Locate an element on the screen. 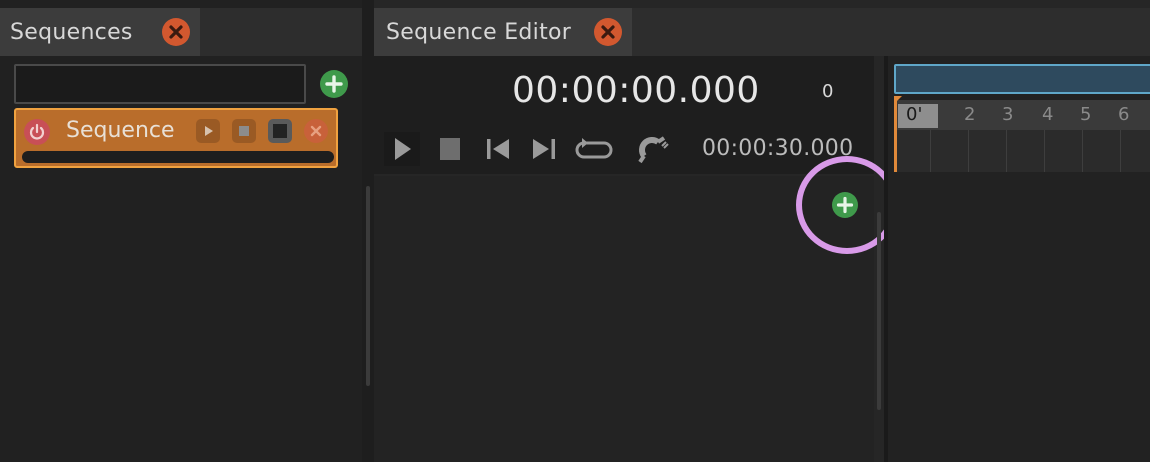 The height and width of the screenshot is (462, 1150). ruler-label: 5 is located at coordinates (1086, 114).